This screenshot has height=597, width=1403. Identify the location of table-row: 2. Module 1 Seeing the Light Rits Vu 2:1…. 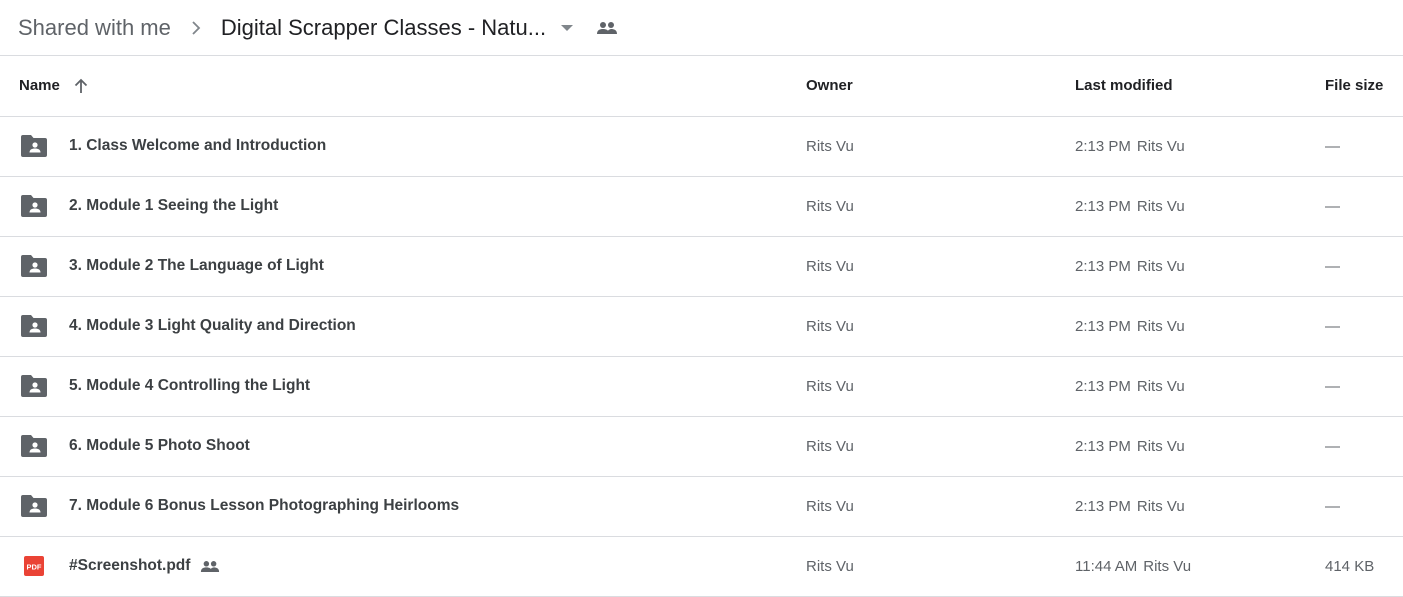
(701, 206).